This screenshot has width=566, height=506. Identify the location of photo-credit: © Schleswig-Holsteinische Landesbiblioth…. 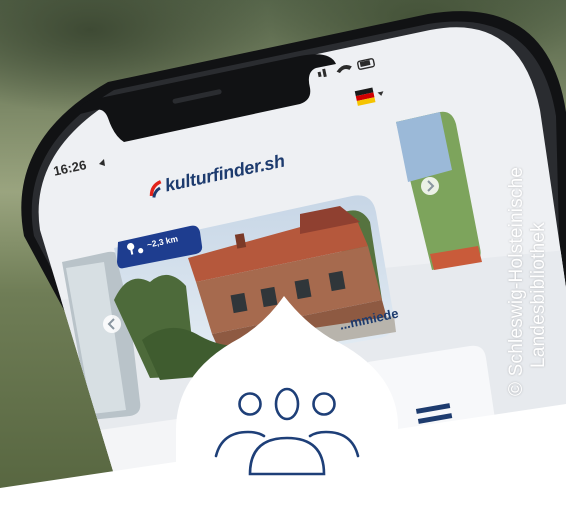
(528, 281).